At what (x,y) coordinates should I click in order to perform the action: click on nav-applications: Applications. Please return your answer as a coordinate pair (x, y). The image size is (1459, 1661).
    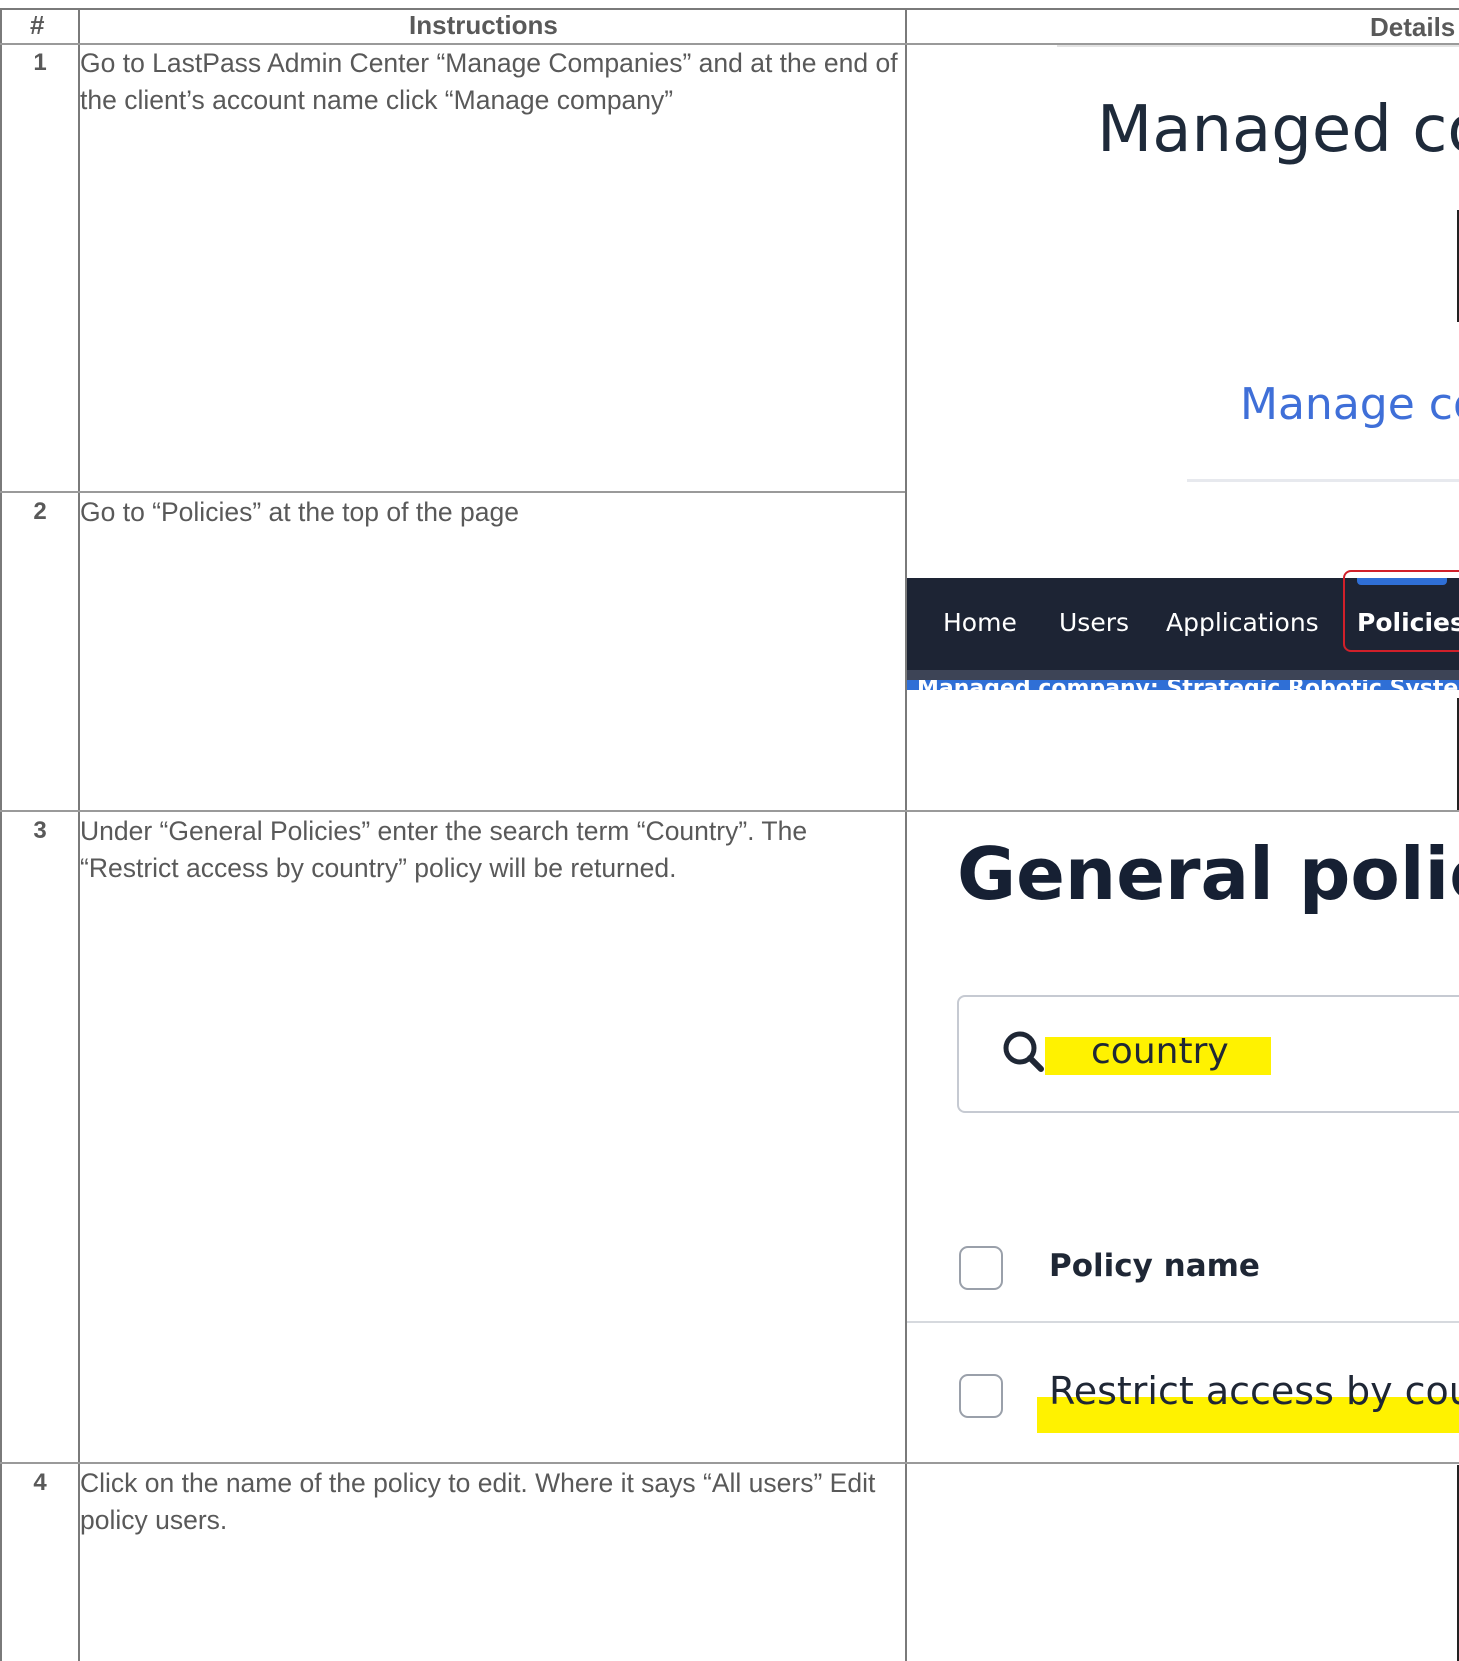
    Looking at the image, I should click on (1242, 622).